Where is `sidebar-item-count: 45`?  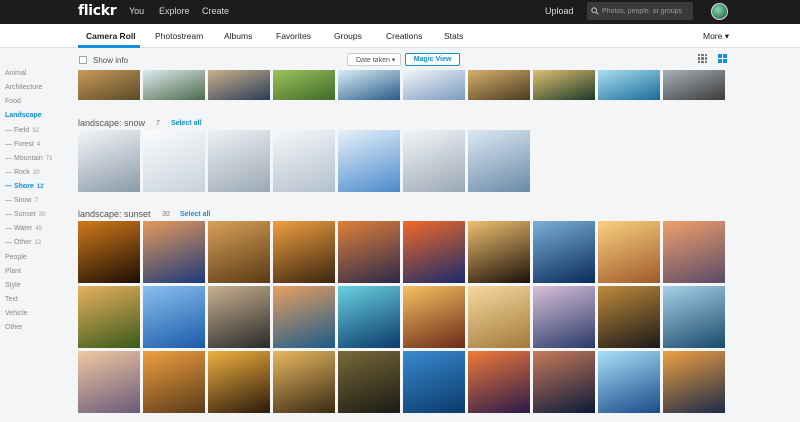 sidebar-item-count: 45 is located at coordinates (39, 229).